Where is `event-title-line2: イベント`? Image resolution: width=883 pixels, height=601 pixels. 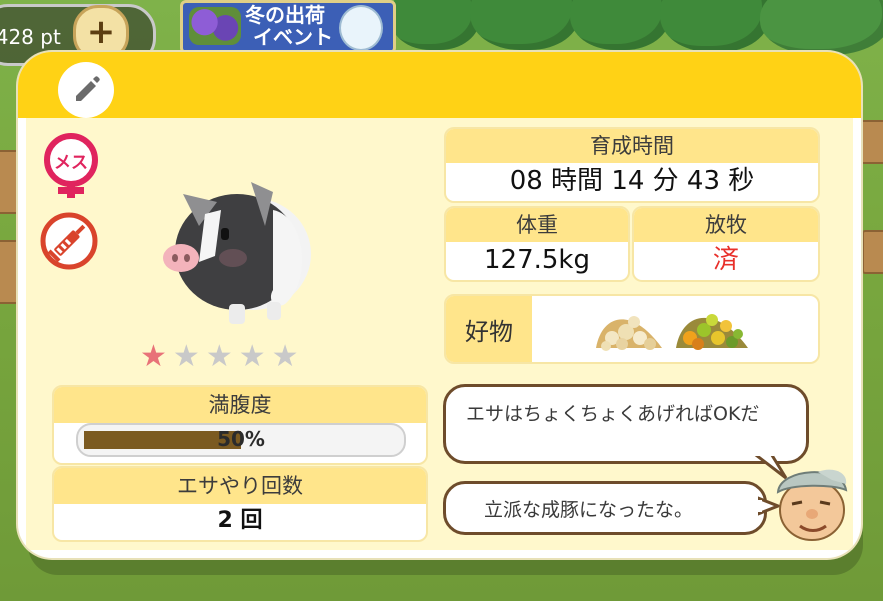 event-title-line2: イベント is located at coordinates (293, 37).